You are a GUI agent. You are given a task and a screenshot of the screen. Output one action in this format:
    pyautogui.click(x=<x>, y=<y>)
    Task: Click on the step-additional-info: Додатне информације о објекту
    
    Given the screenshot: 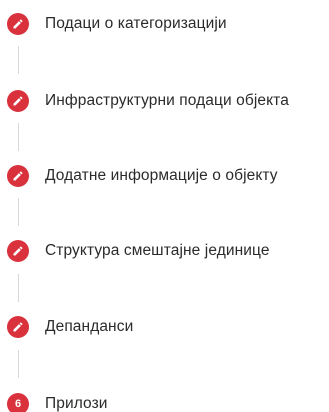 What is the action you would take?
    pyautogui.click(x=164, y=176)
    